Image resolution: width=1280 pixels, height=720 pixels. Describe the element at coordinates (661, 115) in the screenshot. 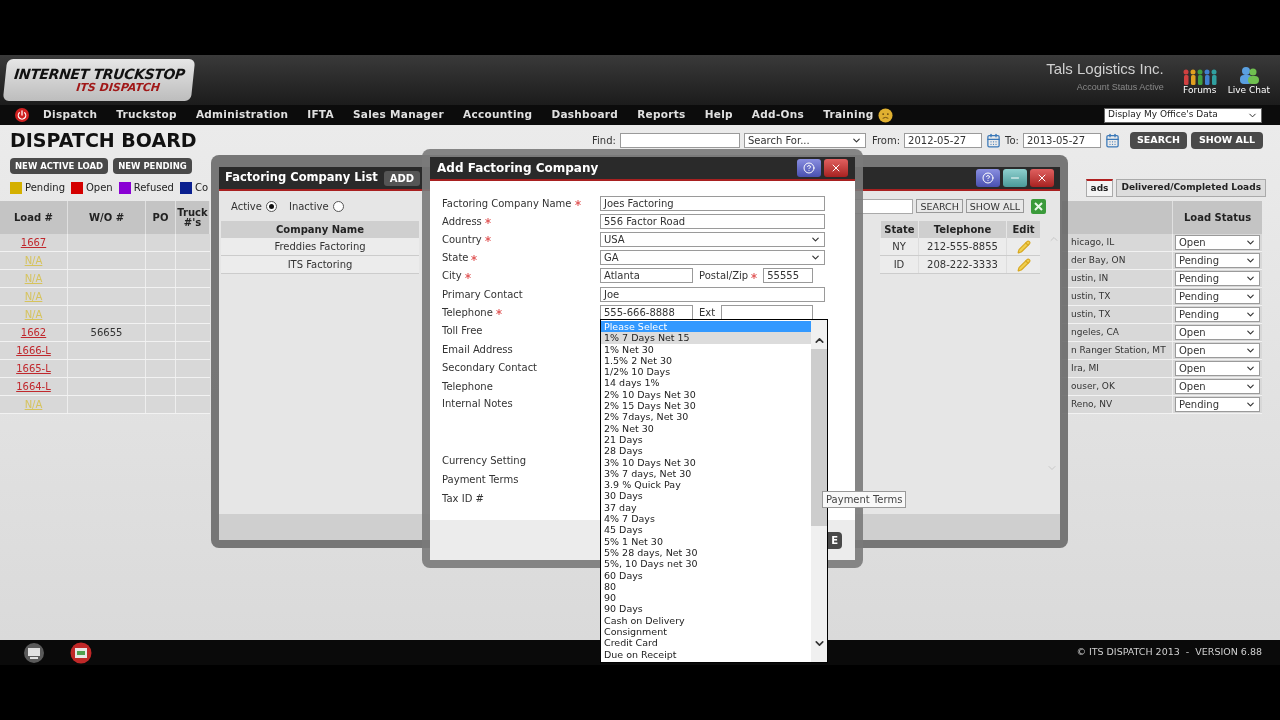

I see `nav-item: Reports` at that location.